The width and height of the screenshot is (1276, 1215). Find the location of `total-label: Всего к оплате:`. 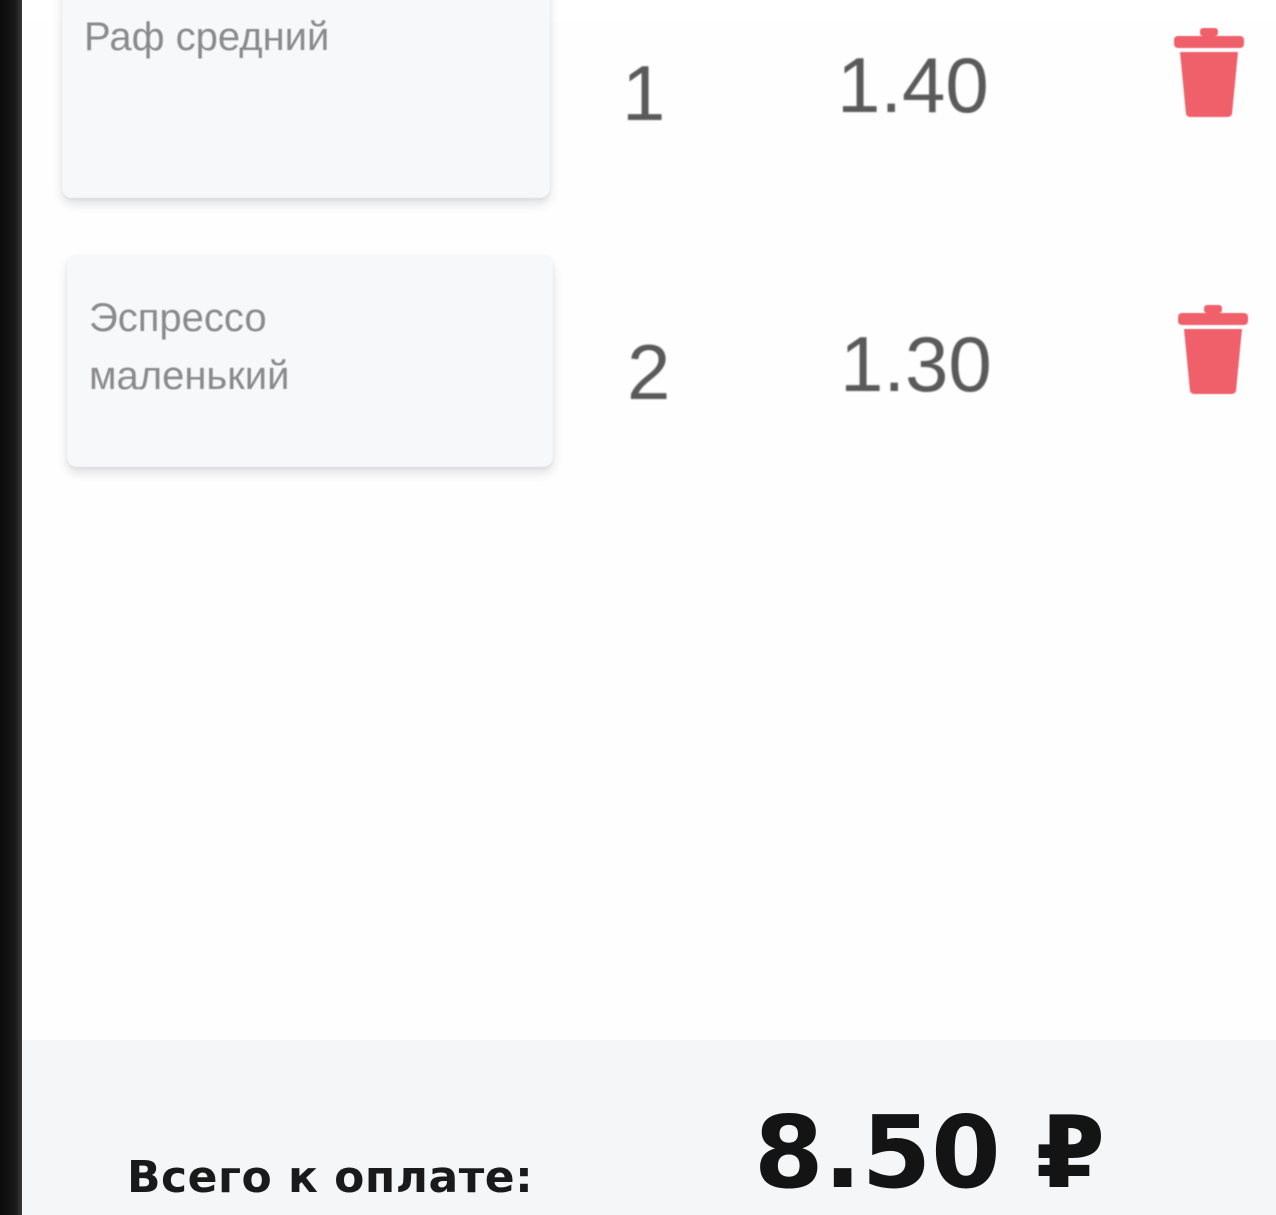

total-label: Всего к оплате: is located at coordinates (330, 1177).